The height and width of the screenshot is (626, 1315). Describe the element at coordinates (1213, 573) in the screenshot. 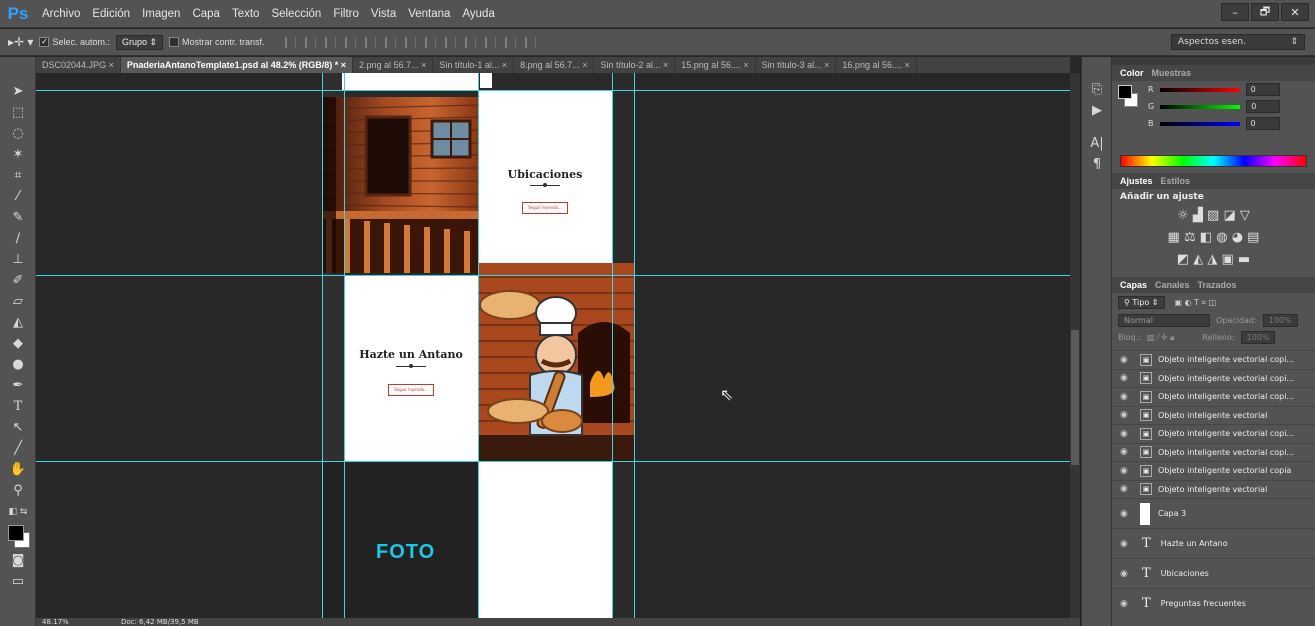

I see `layer-row: ◉ T Ubicaciones` at that location.